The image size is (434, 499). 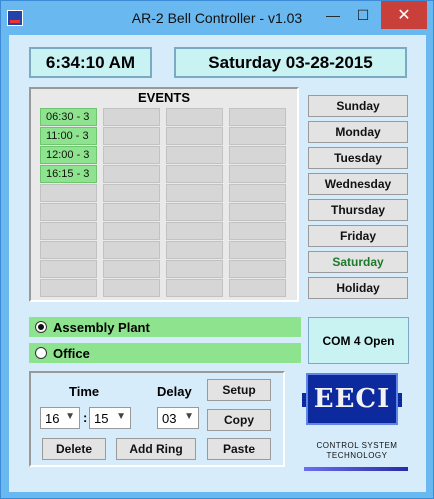 What do you see at coordinates (358, 158) in the screenshot?
I see `day-button-tuesday: Tuesday` at bounding box center [358, 158].